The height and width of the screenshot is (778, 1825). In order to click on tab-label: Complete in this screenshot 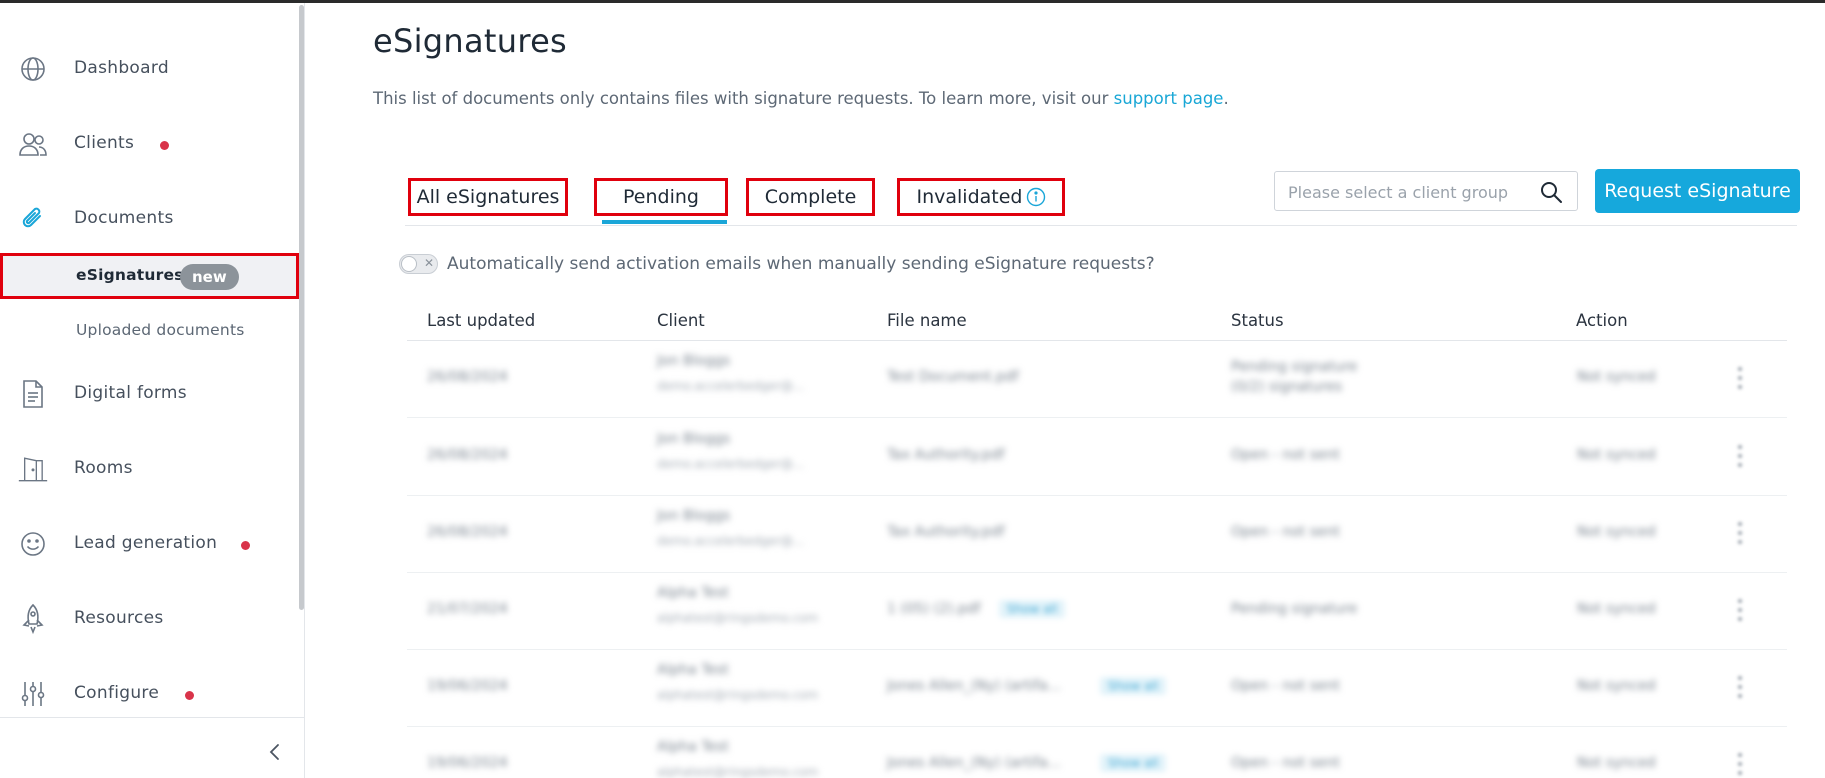, I will do `click(810, 197)`.